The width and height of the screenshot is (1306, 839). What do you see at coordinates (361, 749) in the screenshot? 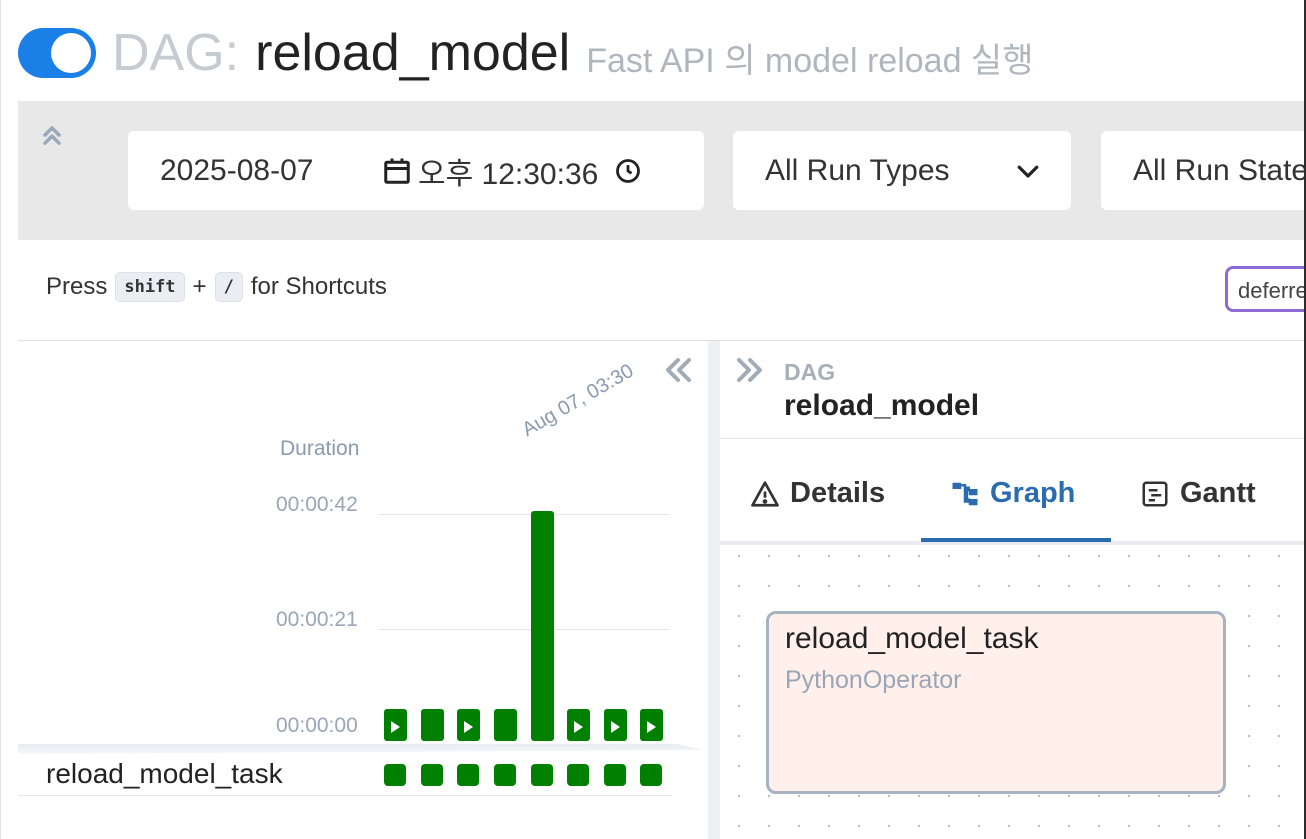
I see `grid-separator` at bounding box center [361, 749].